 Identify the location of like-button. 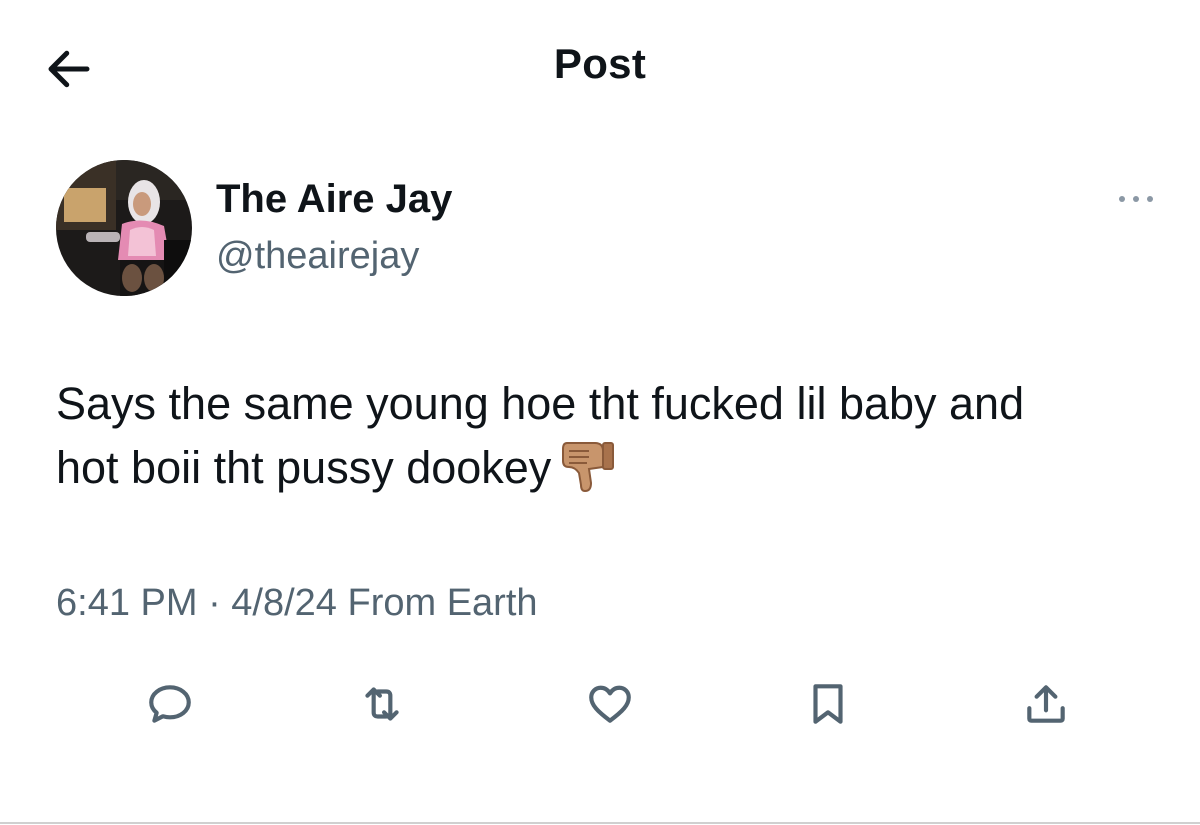
(610, 704).